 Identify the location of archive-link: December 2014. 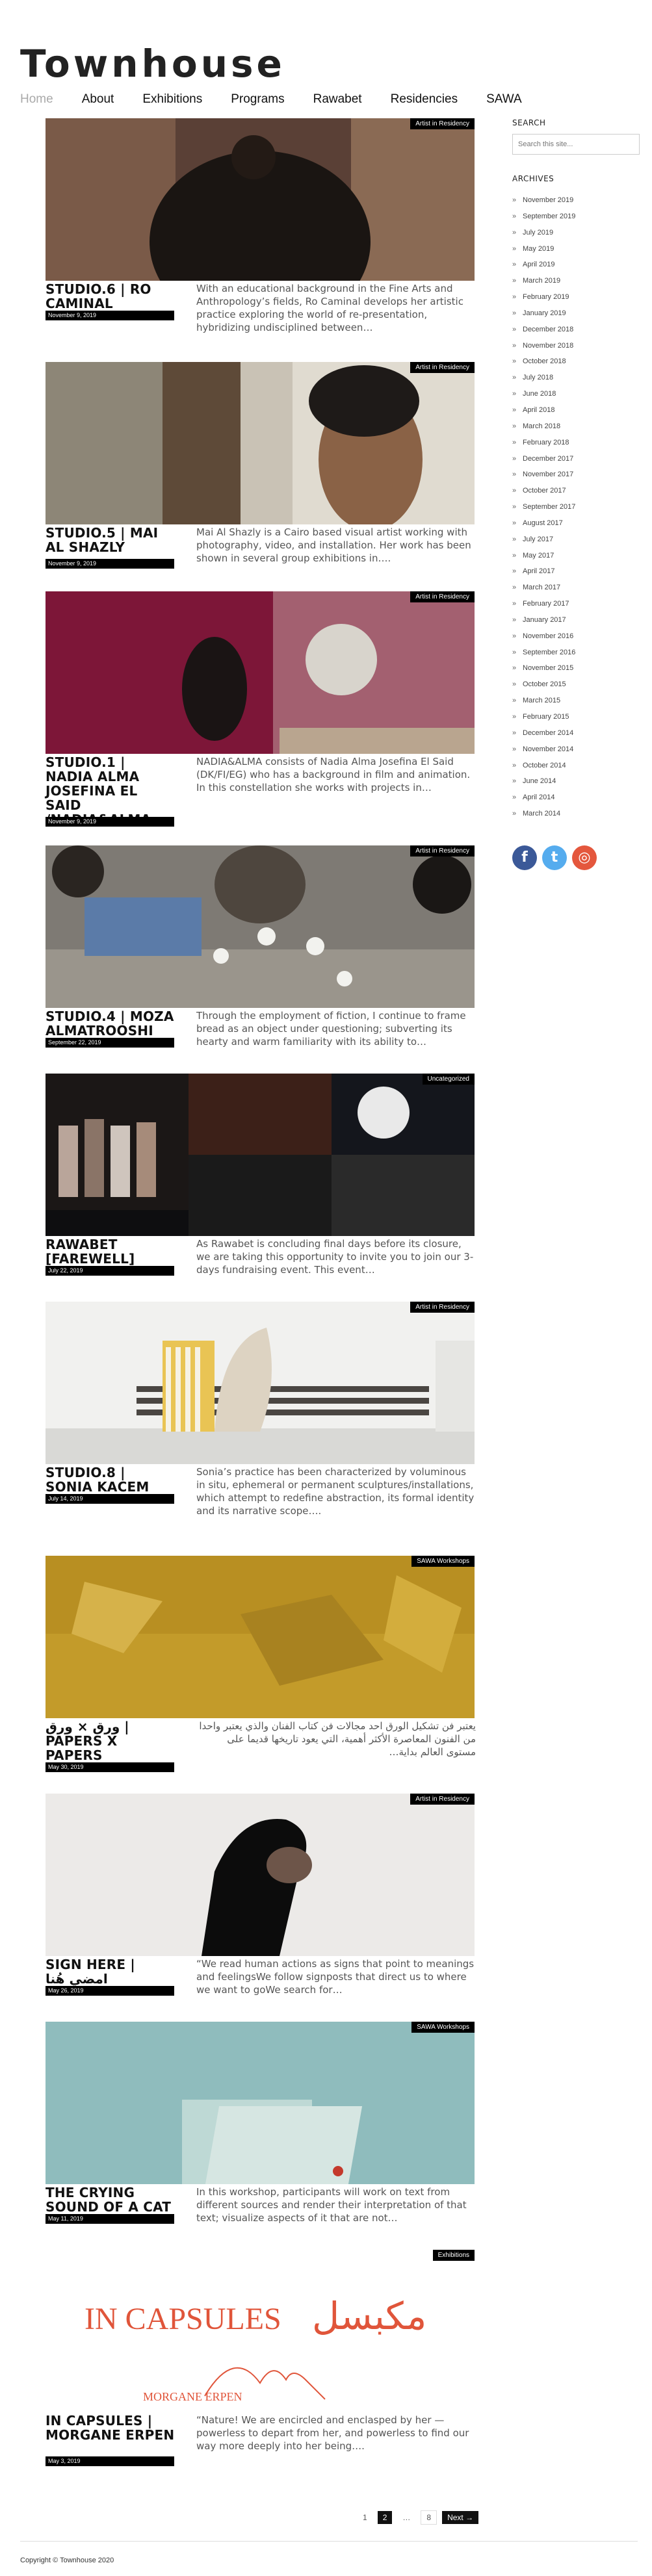
(577, 733).